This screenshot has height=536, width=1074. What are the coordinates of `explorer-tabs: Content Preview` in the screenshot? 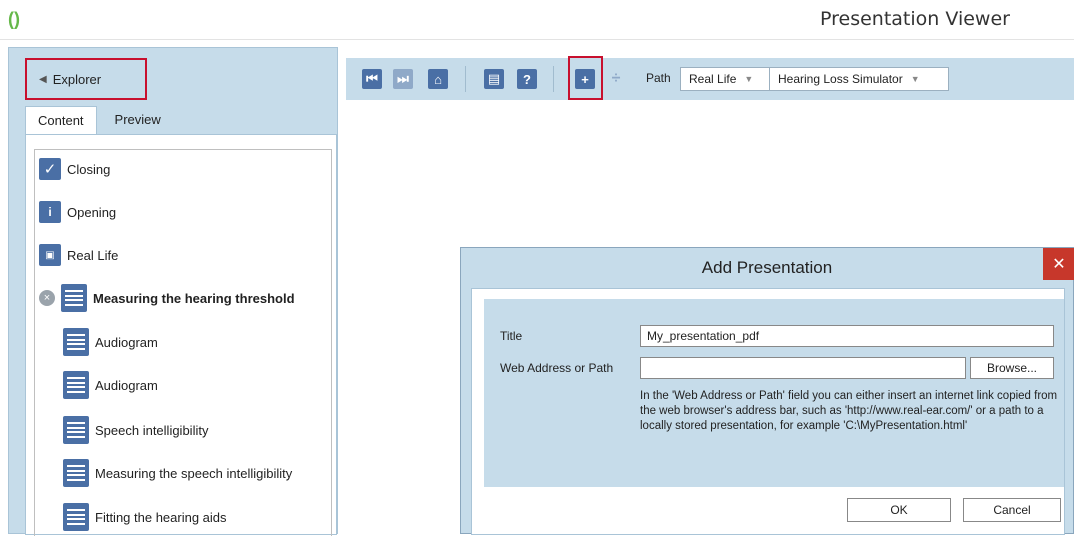 It's located at (99, 120).